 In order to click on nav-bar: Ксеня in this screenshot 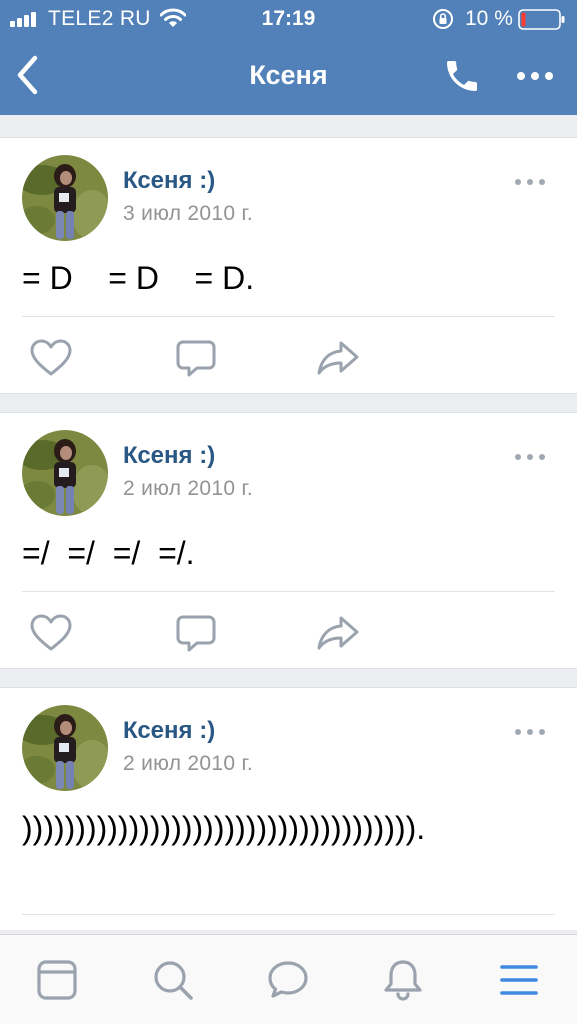, I will do `click(288, 76)`.